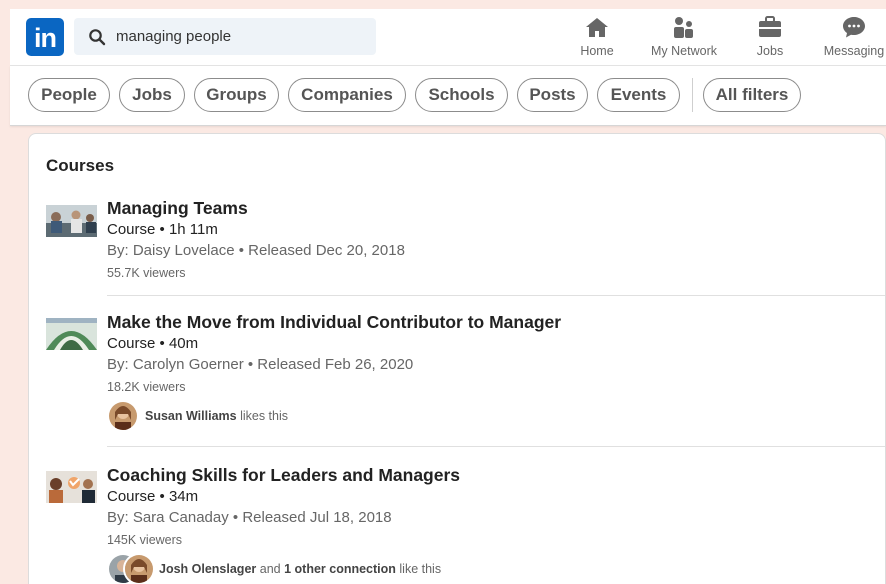 The width and height of the screenshot is (886, 584). What do you see at coordinates (597, 27) in the screenshot?
I see `home-icon` at bounding box center [597, 27].